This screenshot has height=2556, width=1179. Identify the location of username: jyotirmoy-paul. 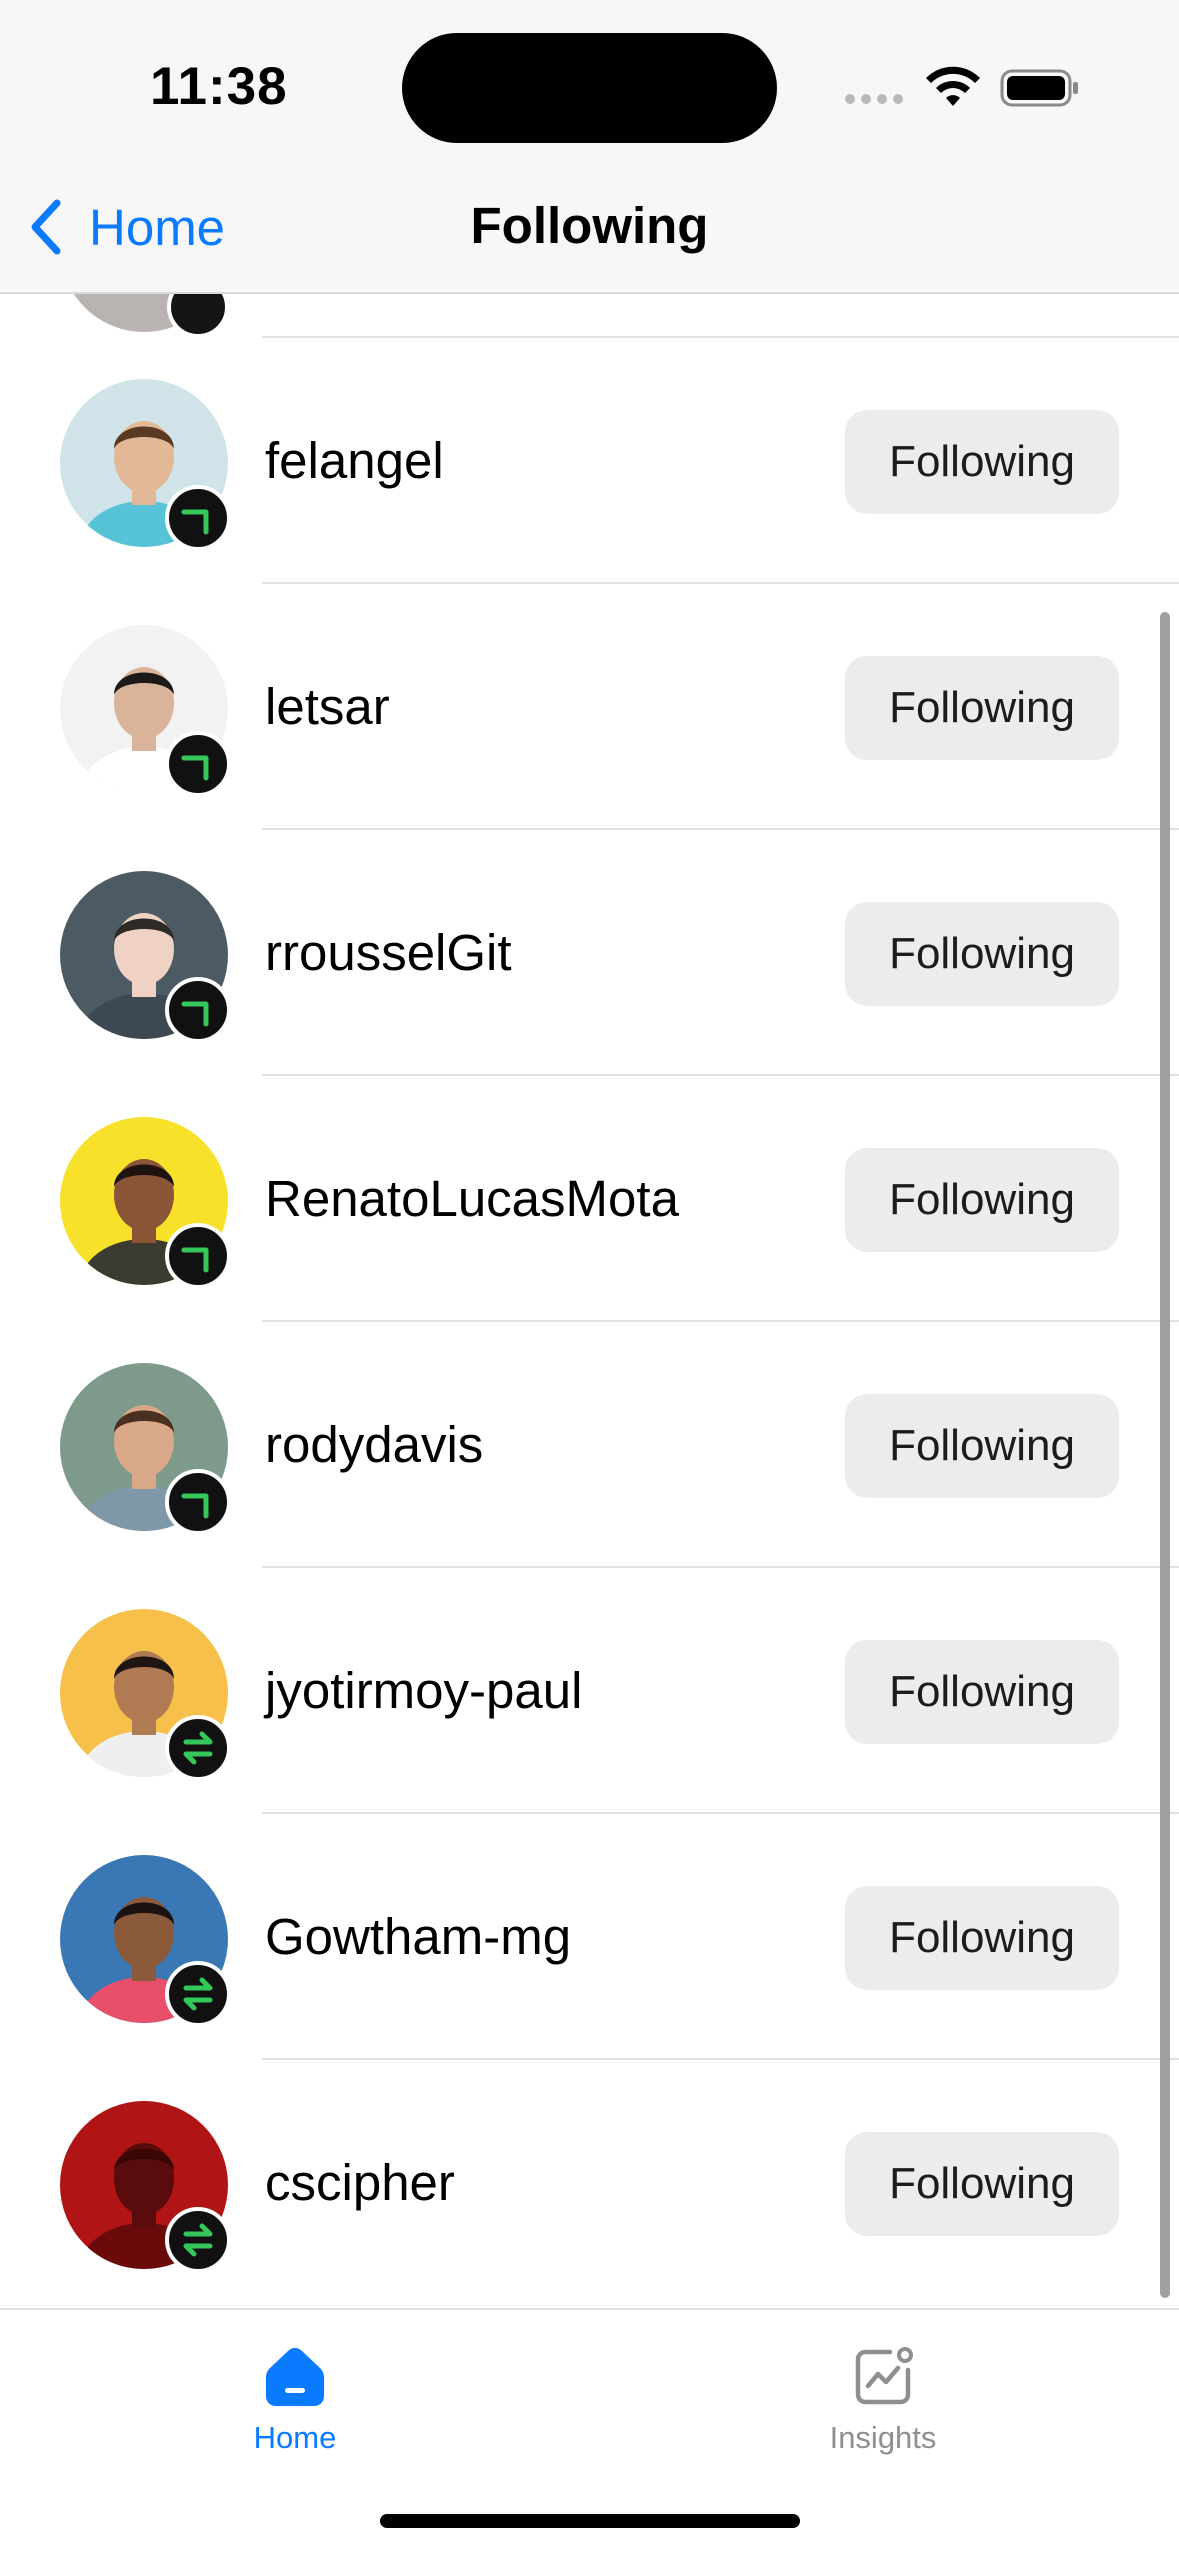
(424, 1690).